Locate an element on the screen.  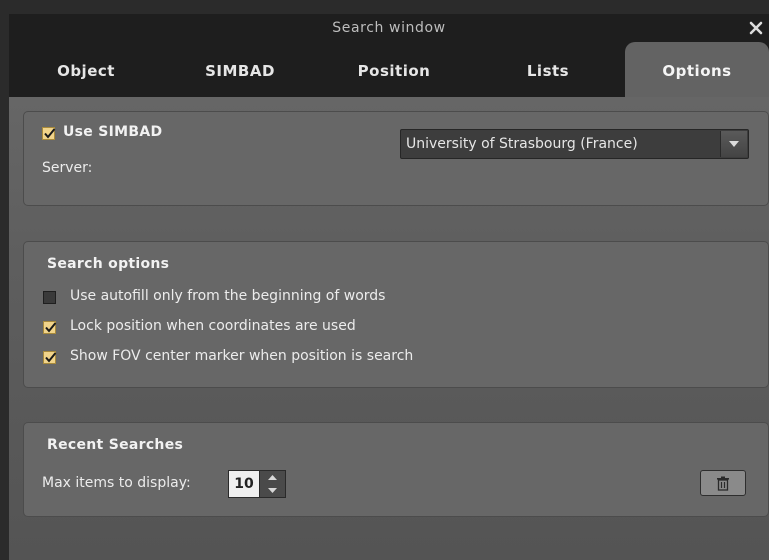
title-bar: Search window is located at coordinates (389, 28).